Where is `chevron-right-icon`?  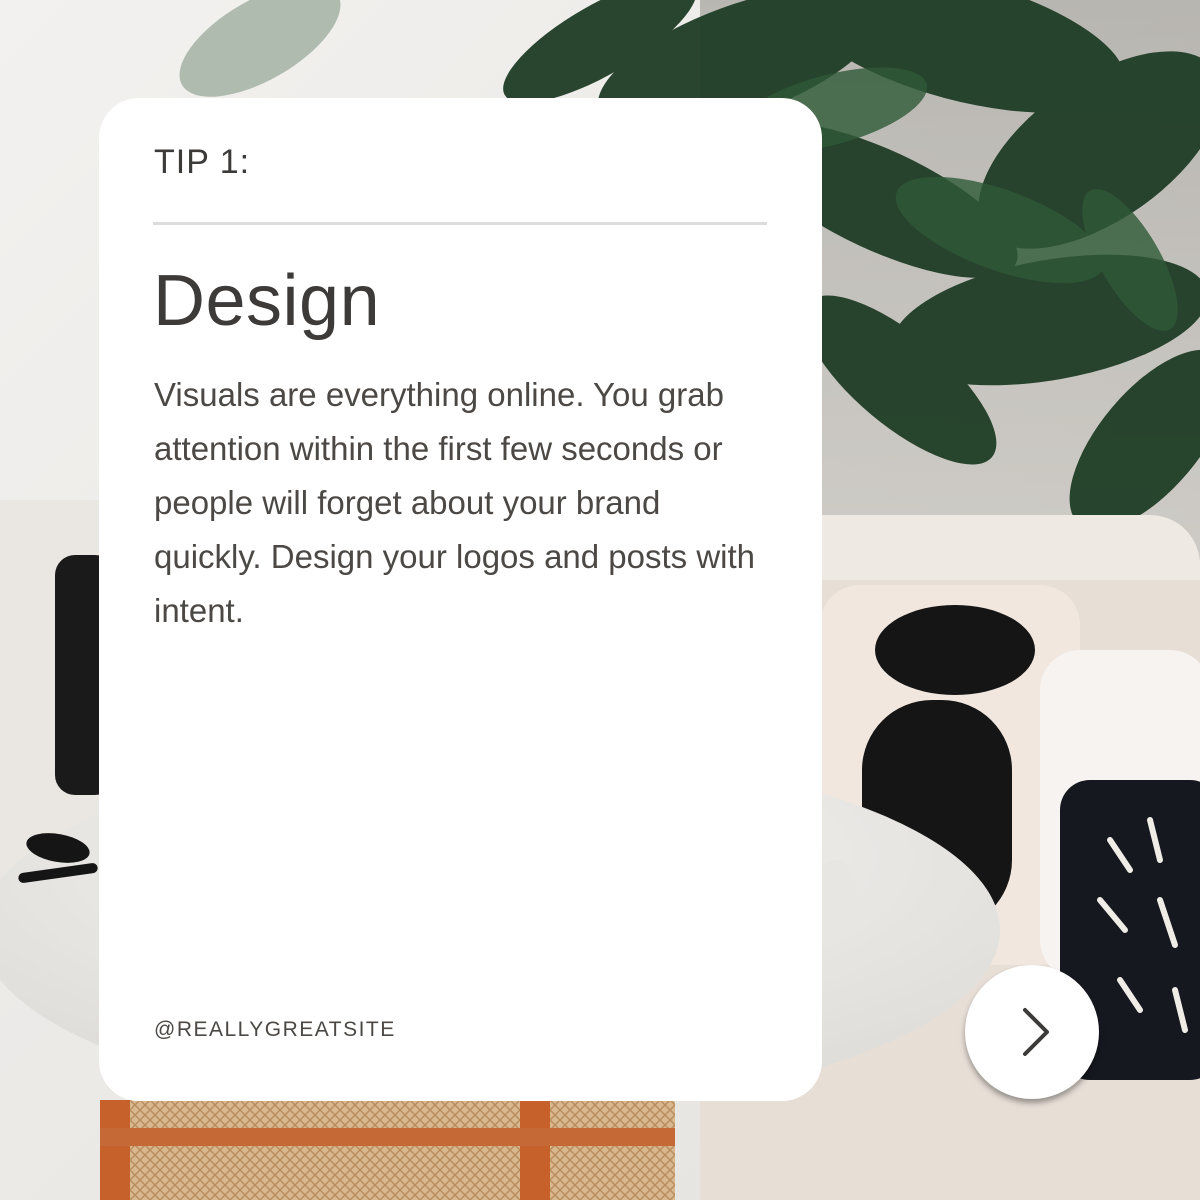 chevron-right-icon is located at coordinates (1036, 1032).